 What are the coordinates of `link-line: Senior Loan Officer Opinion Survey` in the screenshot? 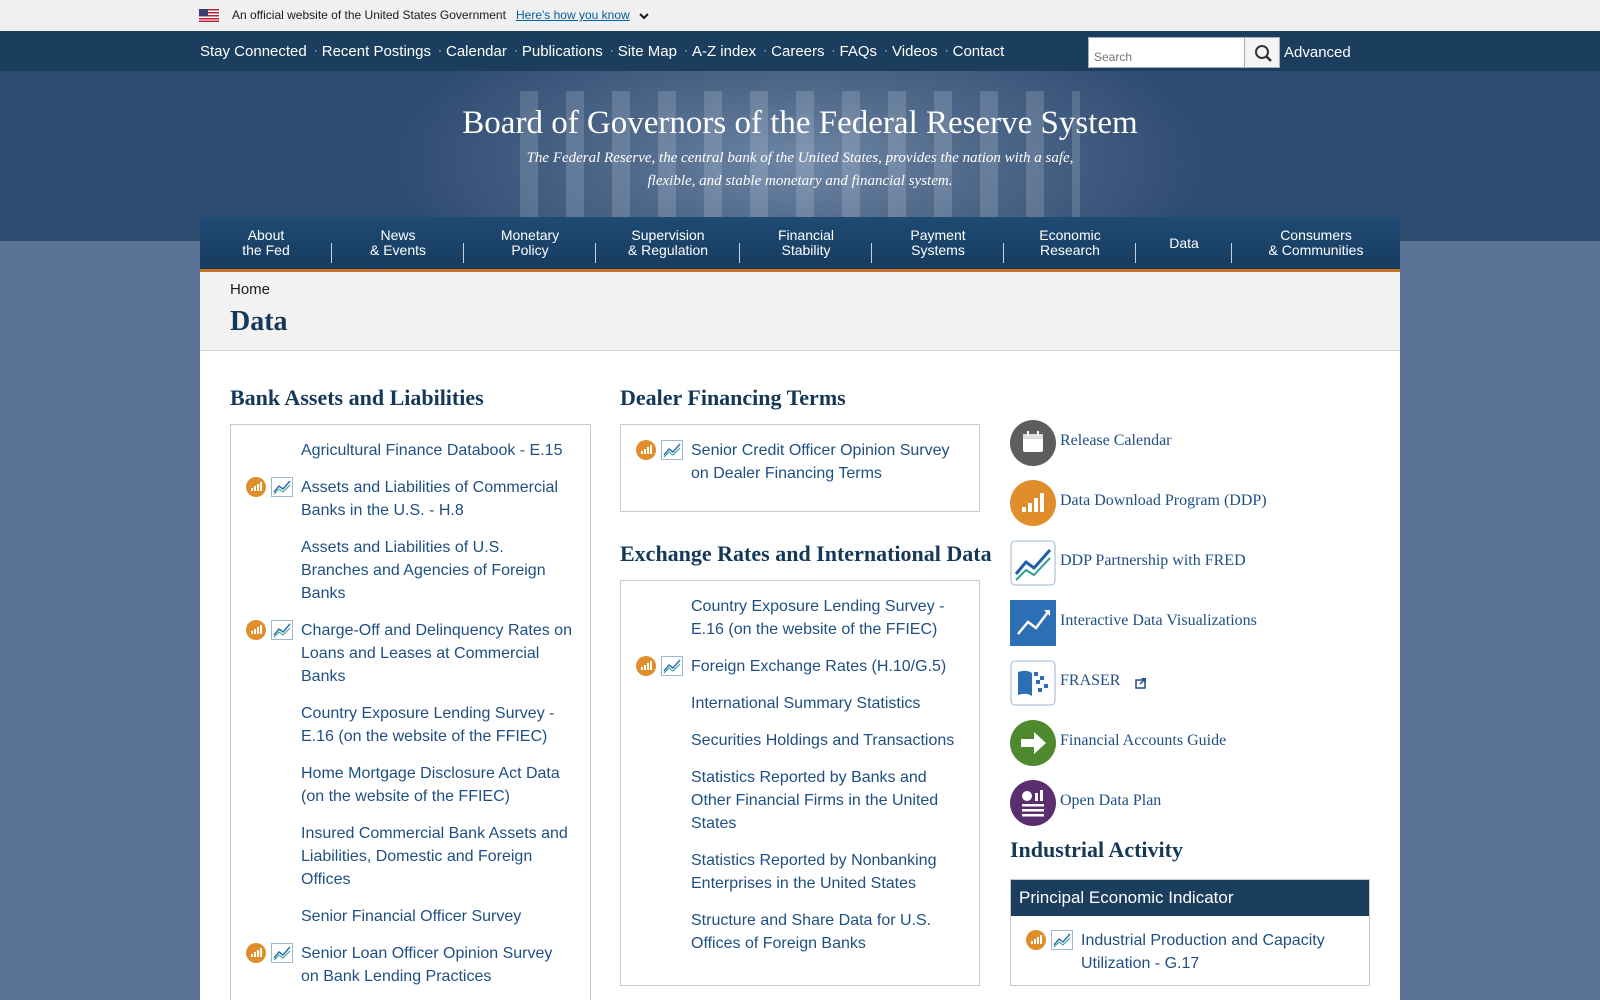 It's located at (427, 953).